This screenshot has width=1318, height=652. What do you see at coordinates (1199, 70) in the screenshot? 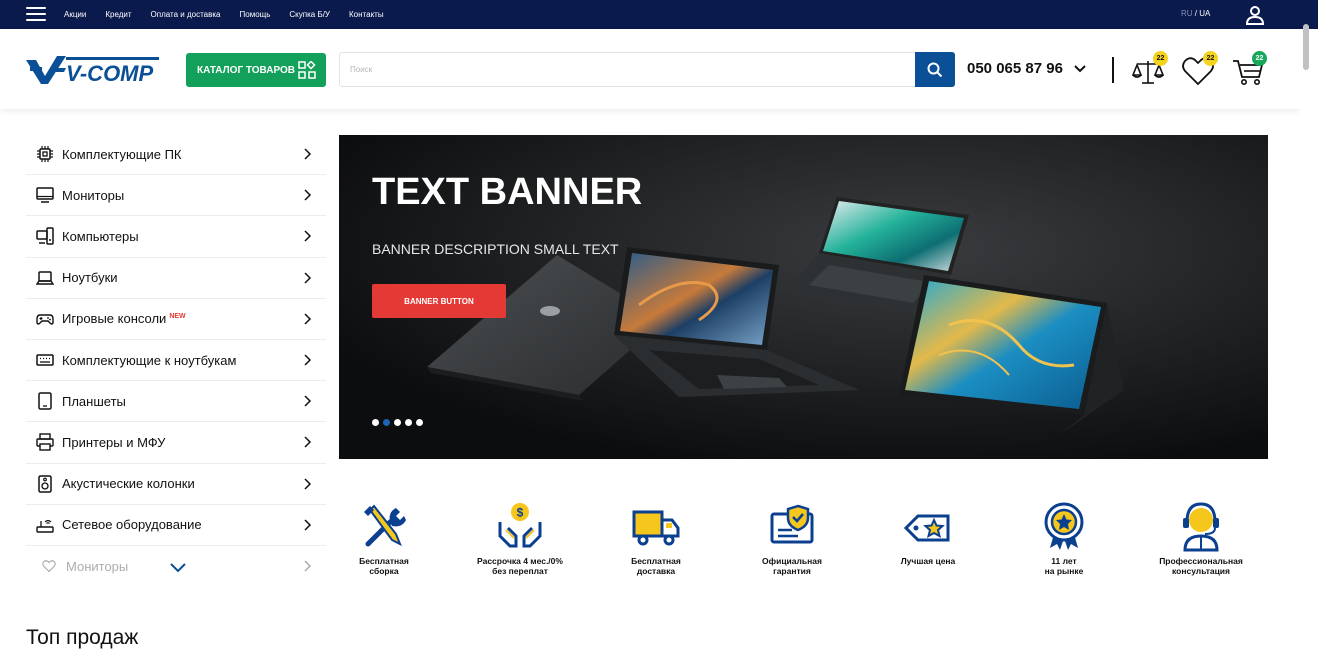
I see `favorites-button: 22` at bounding box center [1199, 70].